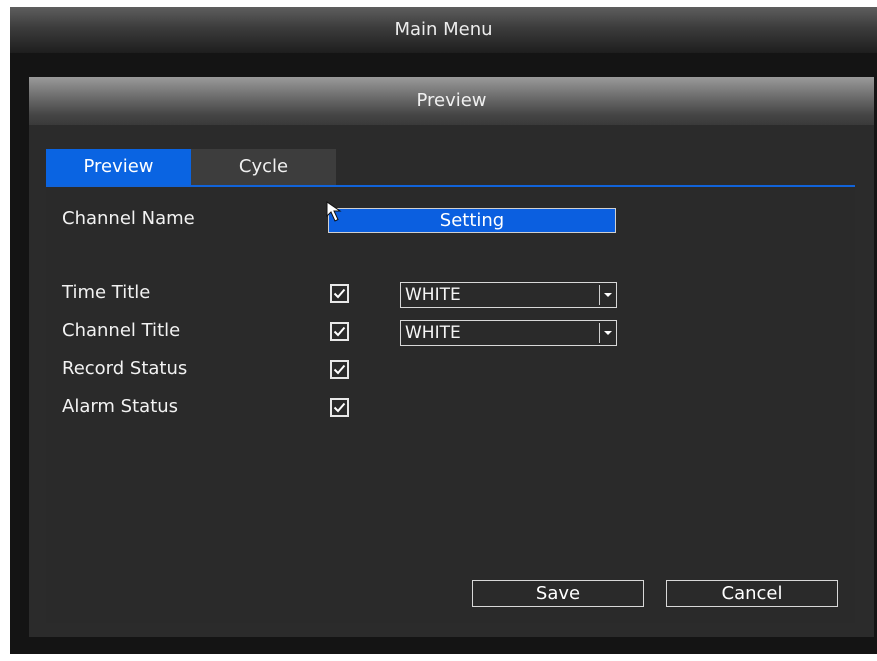  What do you see at coordinates (263, 167) in the screenshot?
I see `tab-cycle: Cycle` at bounding box center [263, 167].